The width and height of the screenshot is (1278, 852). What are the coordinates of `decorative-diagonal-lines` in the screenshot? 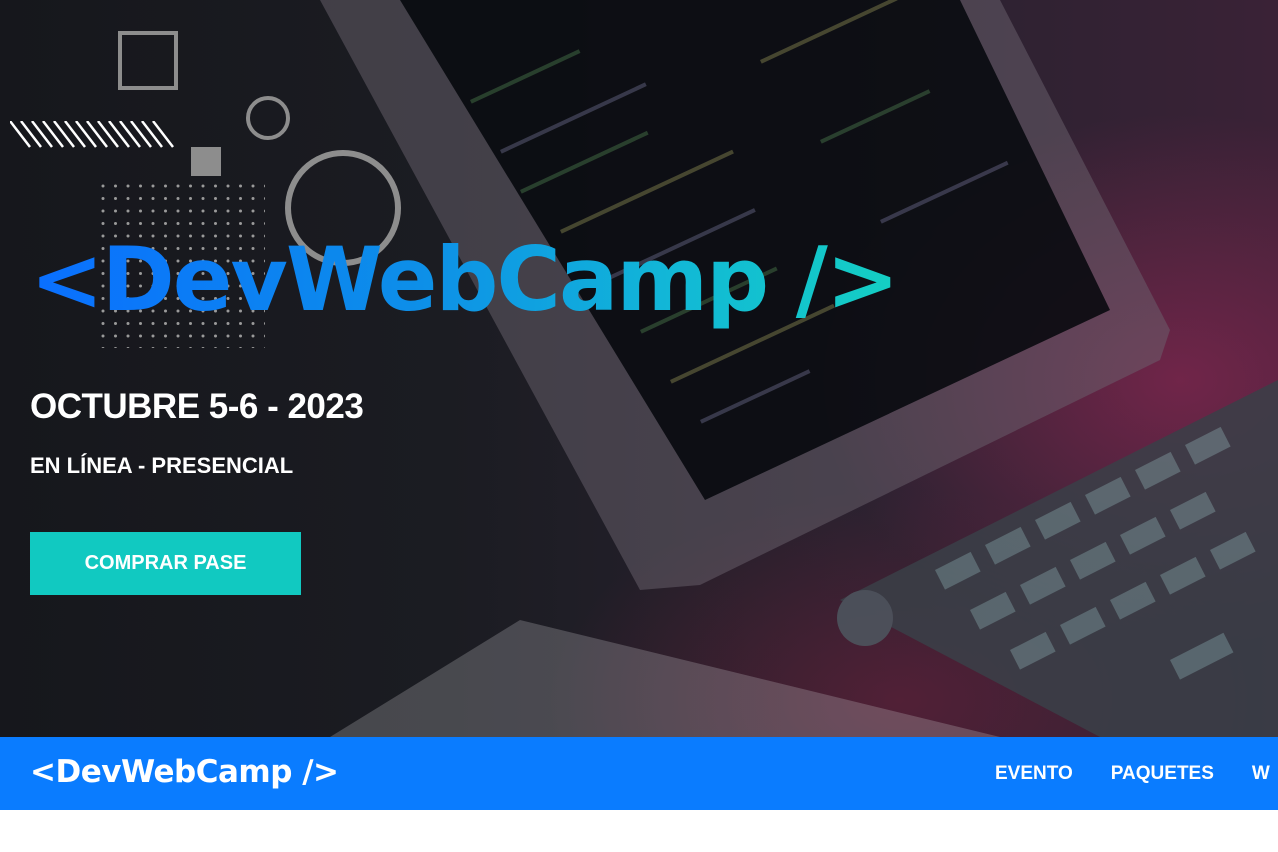 It's located at (92, 134).